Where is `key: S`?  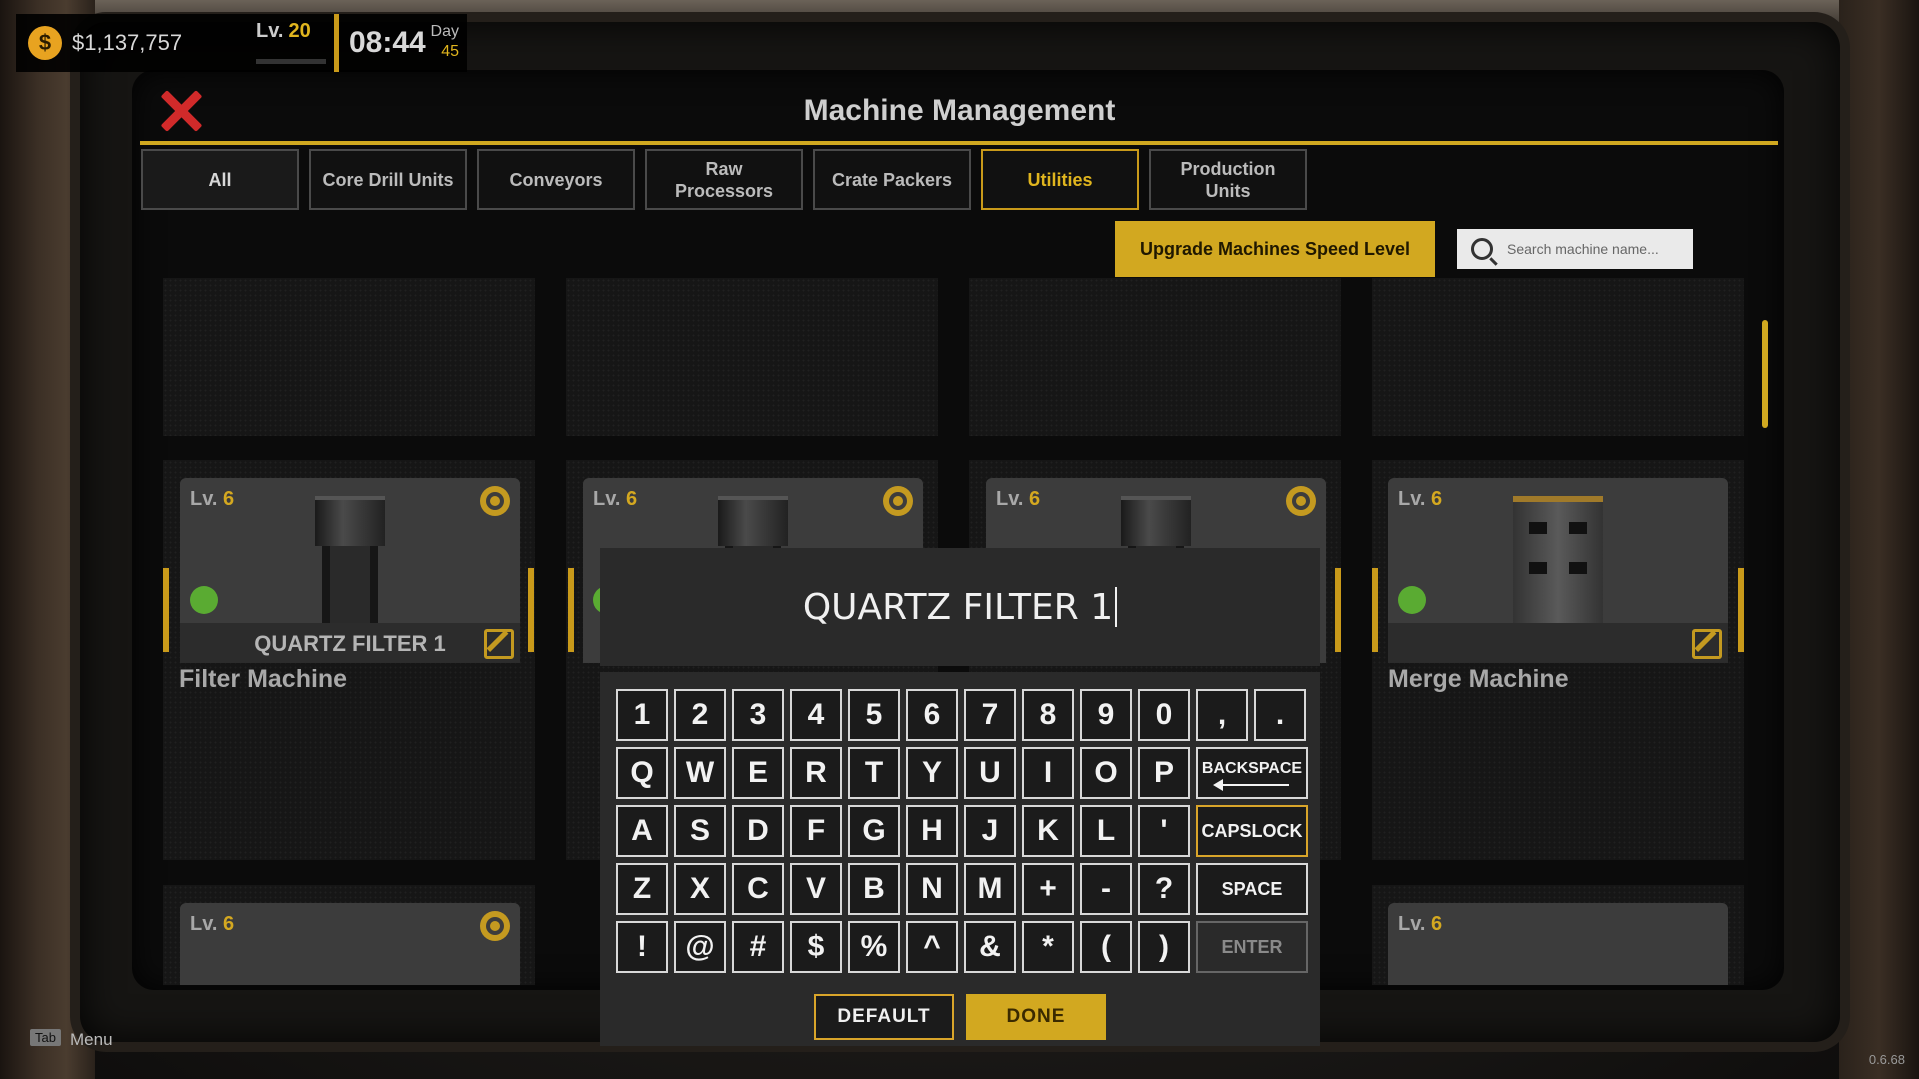 key: S is located at coordinates (700, 831).